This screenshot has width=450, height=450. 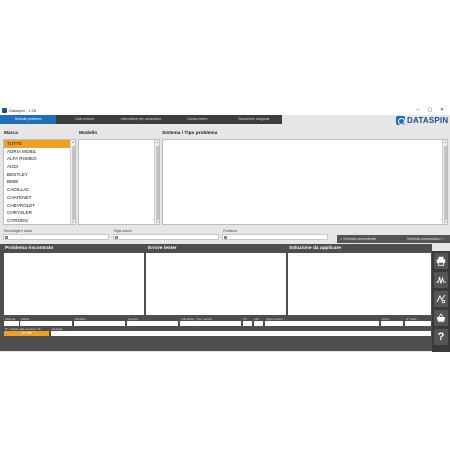 I want to click on oscilloscope-button, so click(x=441, y=280).